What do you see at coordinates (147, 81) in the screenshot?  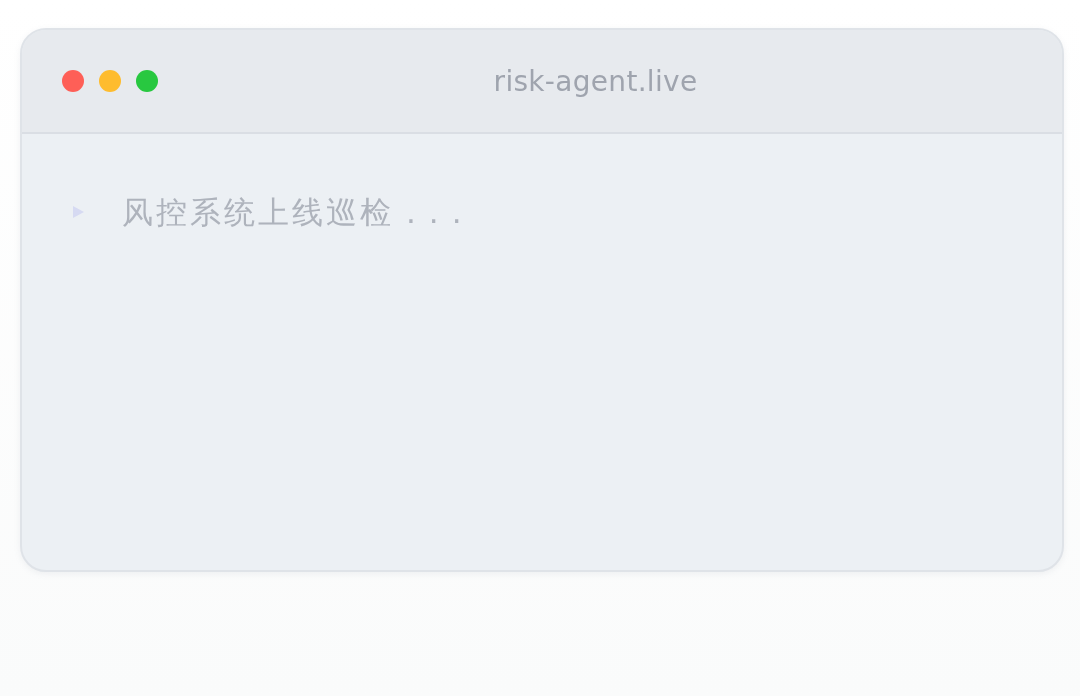 I see `maximize-icon` at bounding box center [147, 81].